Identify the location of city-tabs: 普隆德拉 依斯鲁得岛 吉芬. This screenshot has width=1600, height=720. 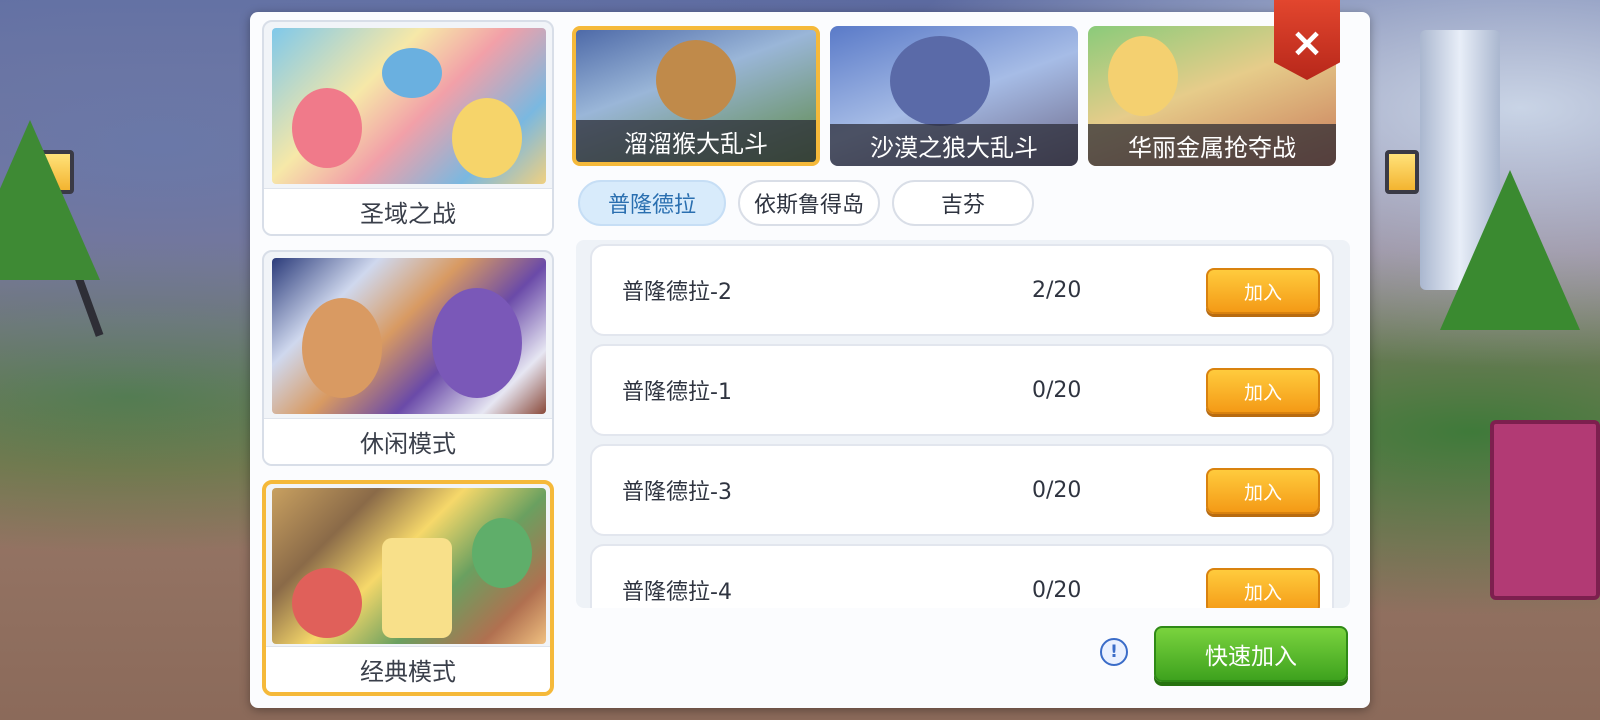
(806, 203).